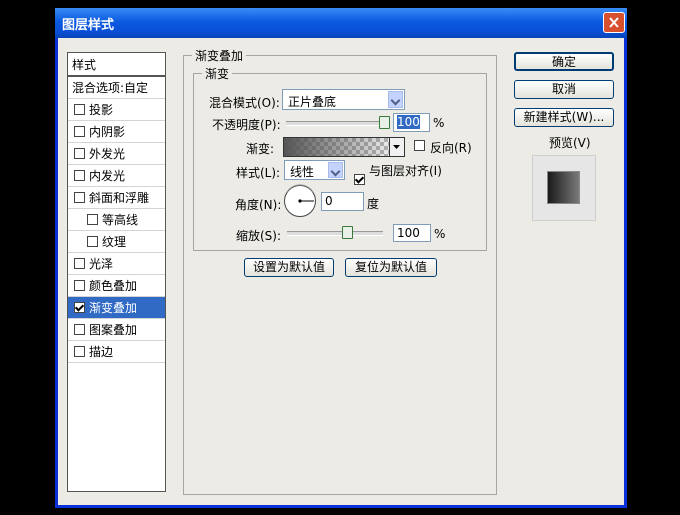 The height and width of the screenshot is (515, 680). I want to click on preview-swatch, so click(563, 187).